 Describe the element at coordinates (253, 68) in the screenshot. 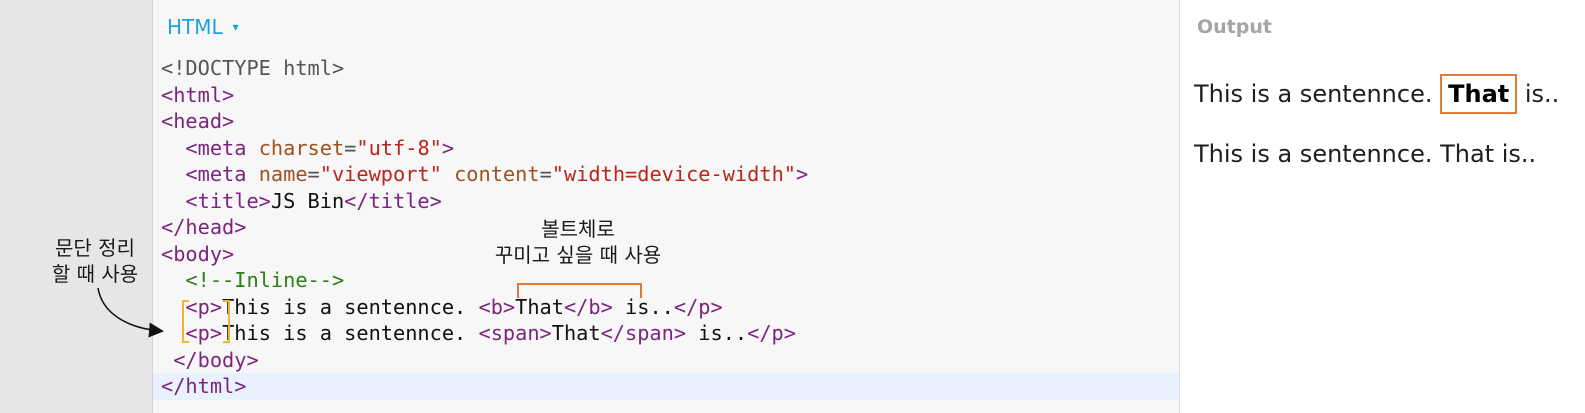

I see `code-token: <!DOCTYPE html>` at that location.